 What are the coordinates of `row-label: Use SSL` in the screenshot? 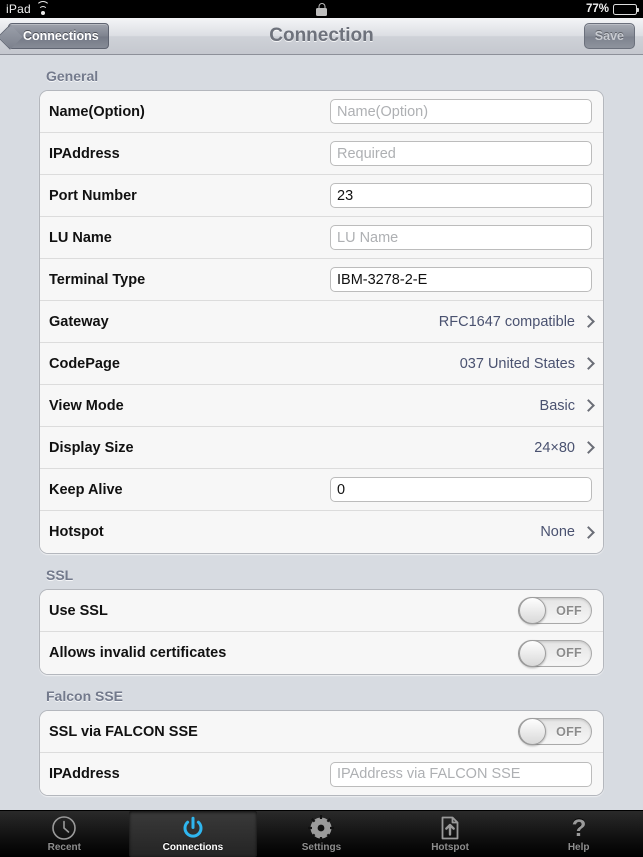 It's located at (78, 610).